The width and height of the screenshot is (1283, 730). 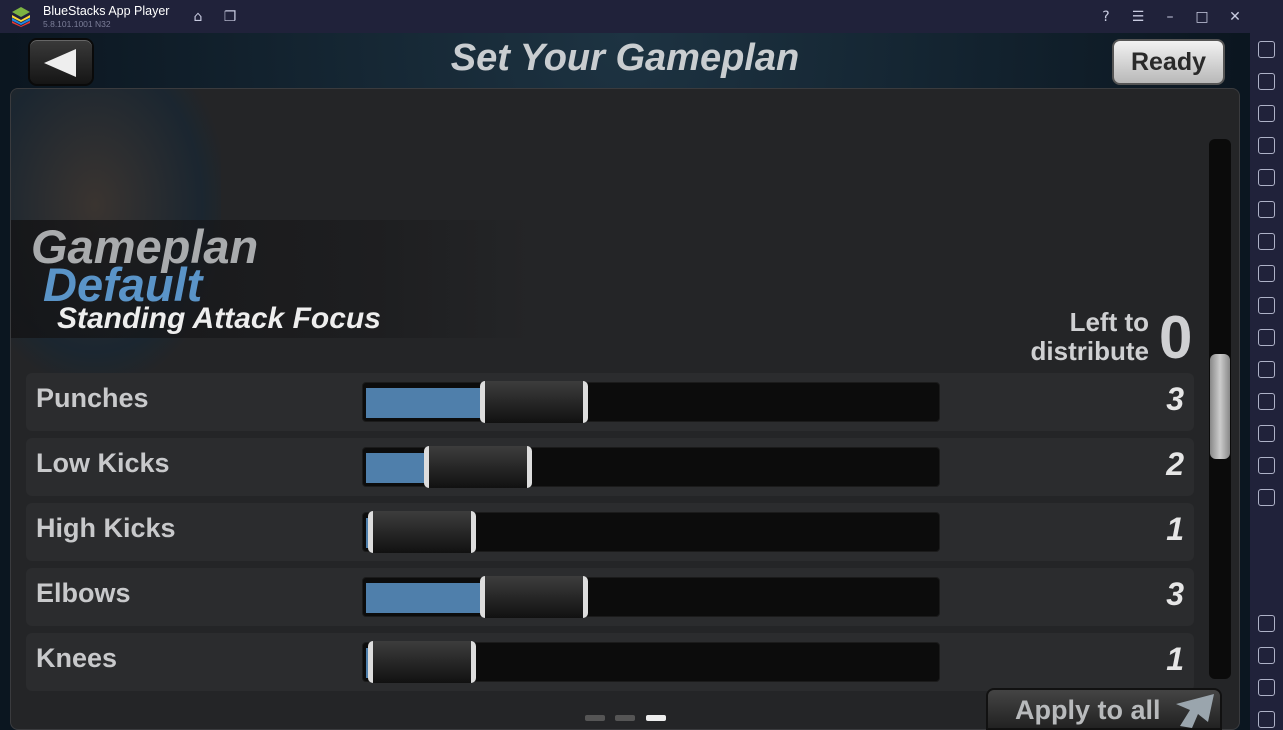 I want to click on gameplan-description: Standing Attack Focus, so click(x=219, y=318).